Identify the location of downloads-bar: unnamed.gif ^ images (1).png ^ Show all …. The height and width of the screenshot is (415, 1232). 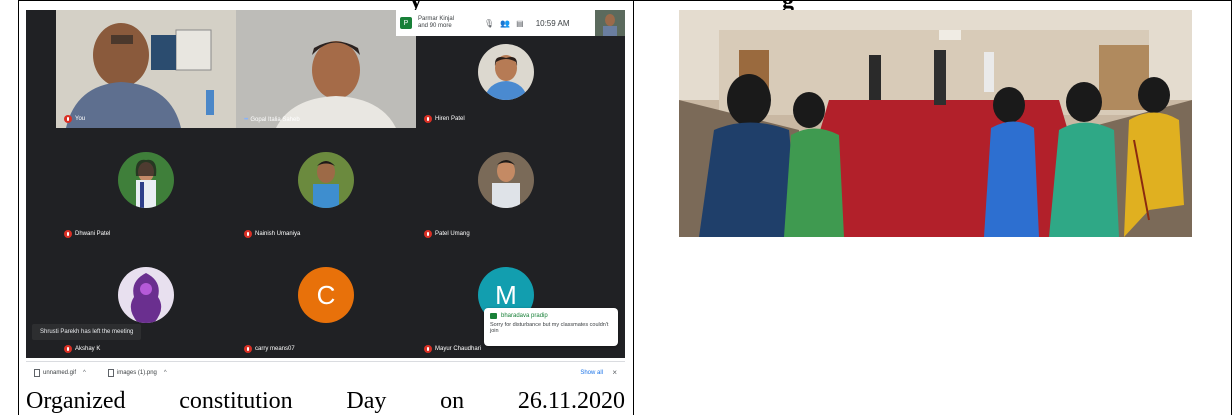
(325, 372).